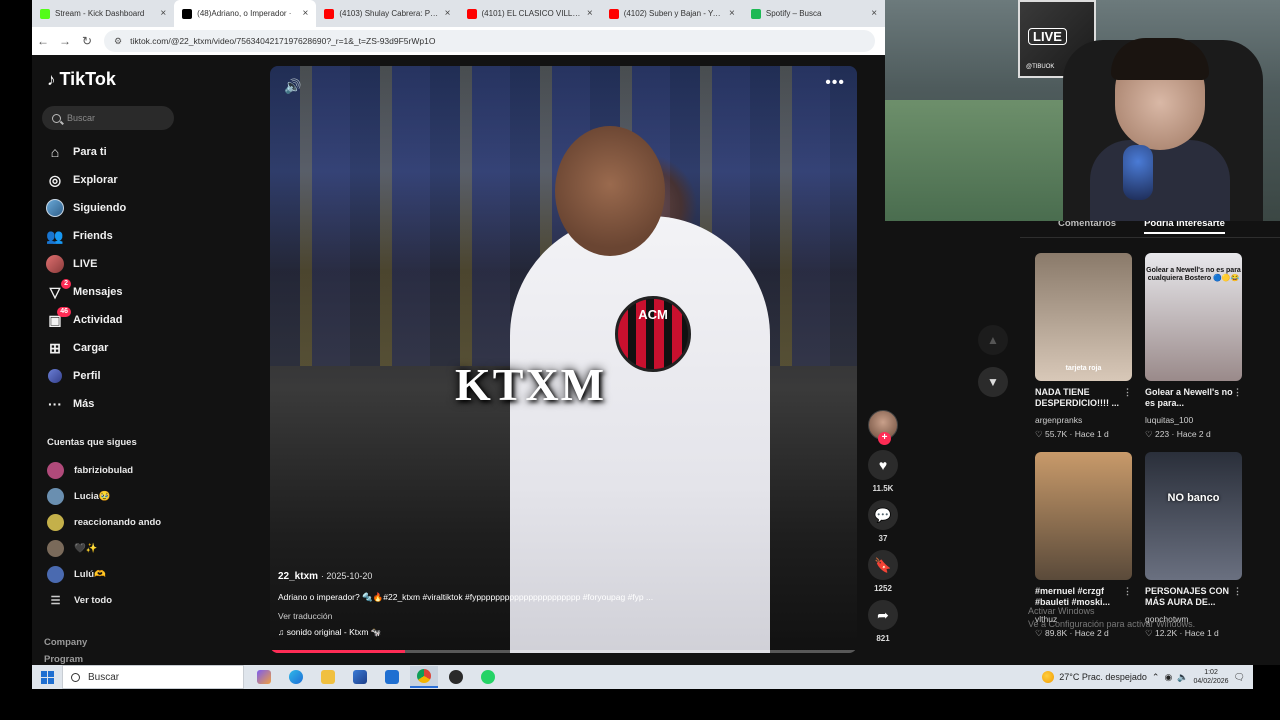 The height and width of the screenshot is (720, 1280). Describe the element at coordinates (1193, 420) in the screenshot. I see `recommended-username: luquitas_100` at that location.